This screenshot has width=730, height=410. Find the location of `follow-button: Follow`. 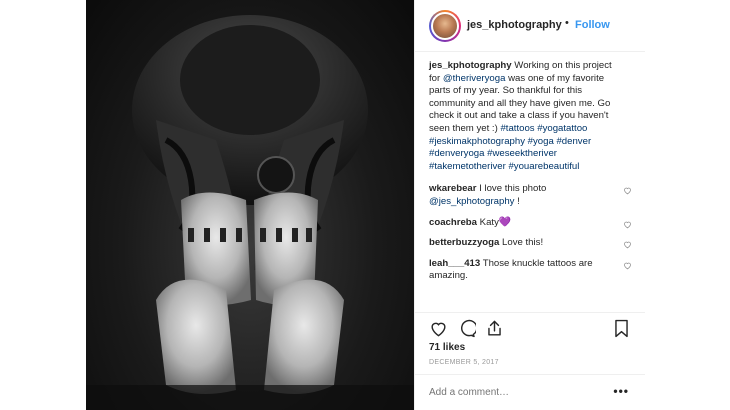

follow-button: Follow is located at coordinates (592, 25).